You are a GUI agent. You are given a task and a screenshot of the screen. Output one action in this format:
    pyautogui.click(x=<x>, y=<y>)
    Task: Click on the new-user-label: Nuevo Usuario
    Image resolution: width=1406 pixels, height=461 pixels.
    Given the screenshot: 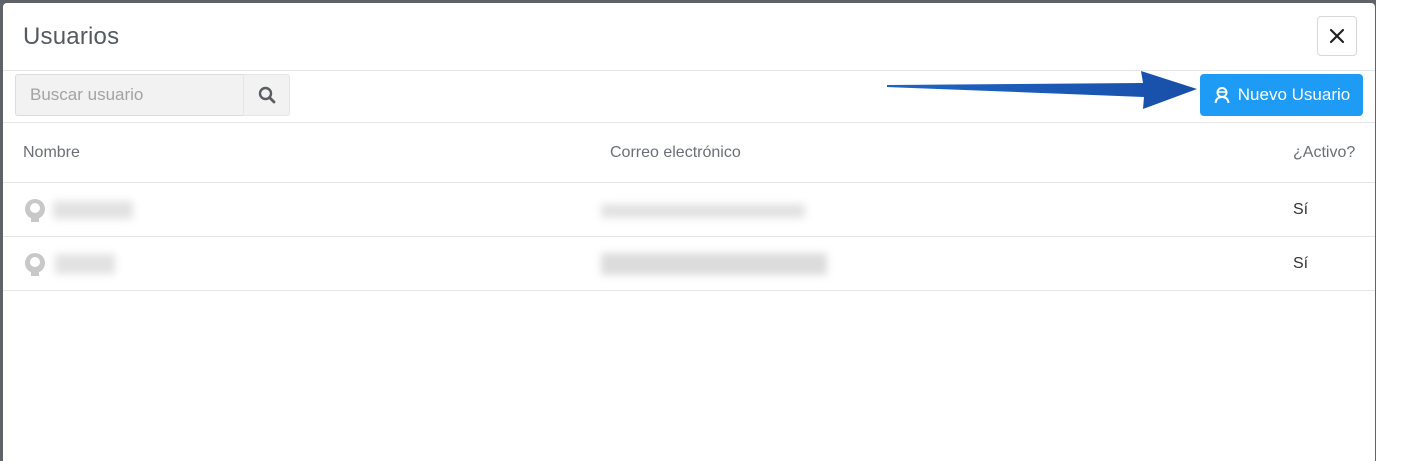 What is the action you would take?
    pyautogui.click(x=1294, y=94)
    